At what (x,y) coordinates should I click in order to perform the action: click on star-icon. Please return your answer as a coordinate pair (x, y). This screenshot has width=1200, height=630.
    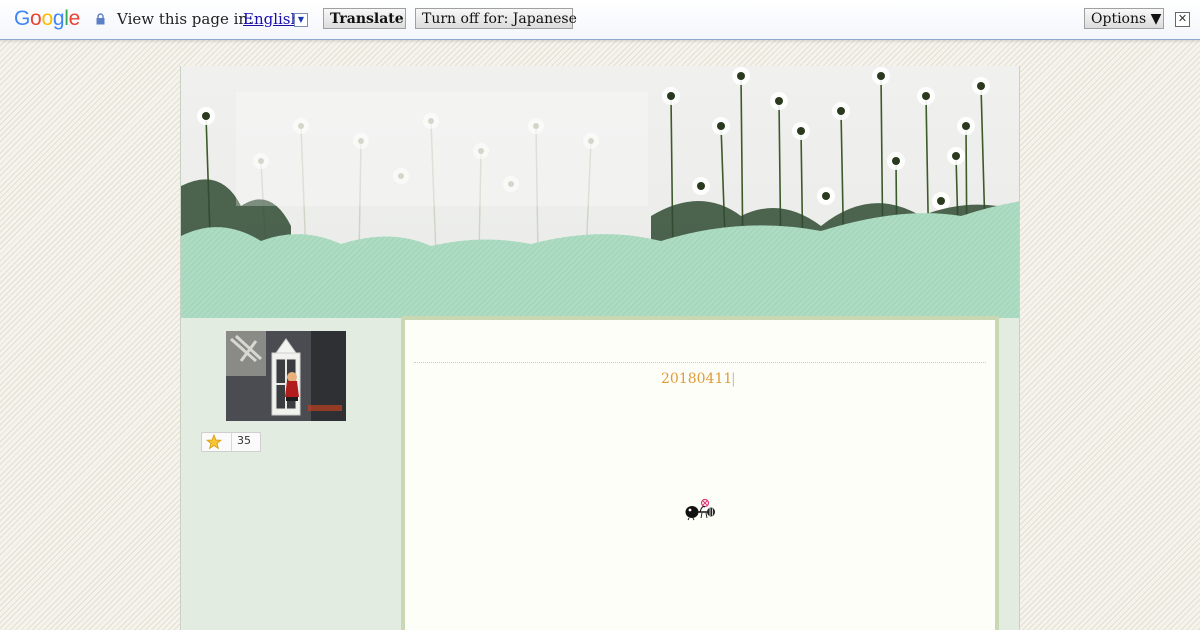
    Looking at the image, I should click on (214, 442).